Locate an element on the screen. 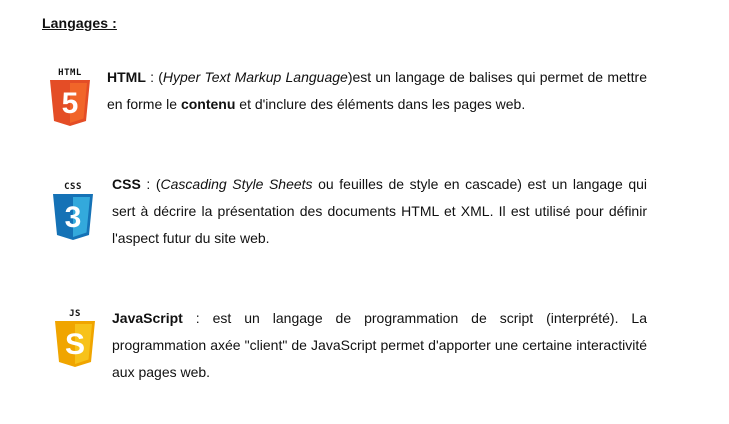  css3-logo-digit: 3 is located at coordinates (73, 217).